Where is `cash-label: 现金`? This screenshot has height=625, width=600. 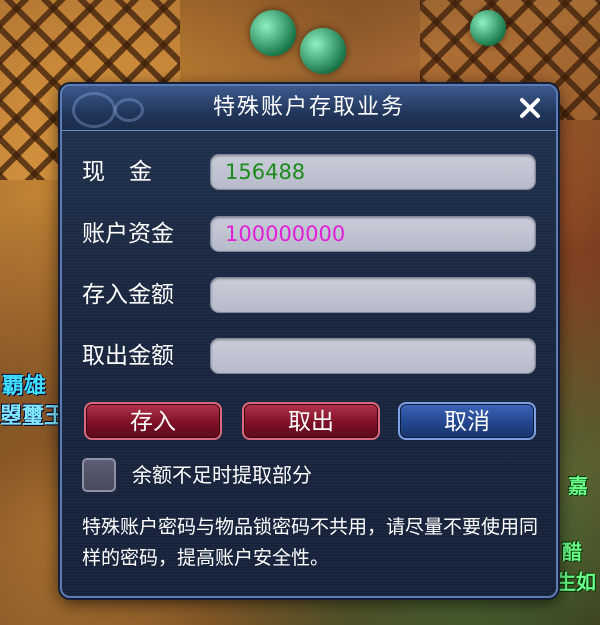
cash-label: 现金 is located at coordinates (129, 172).